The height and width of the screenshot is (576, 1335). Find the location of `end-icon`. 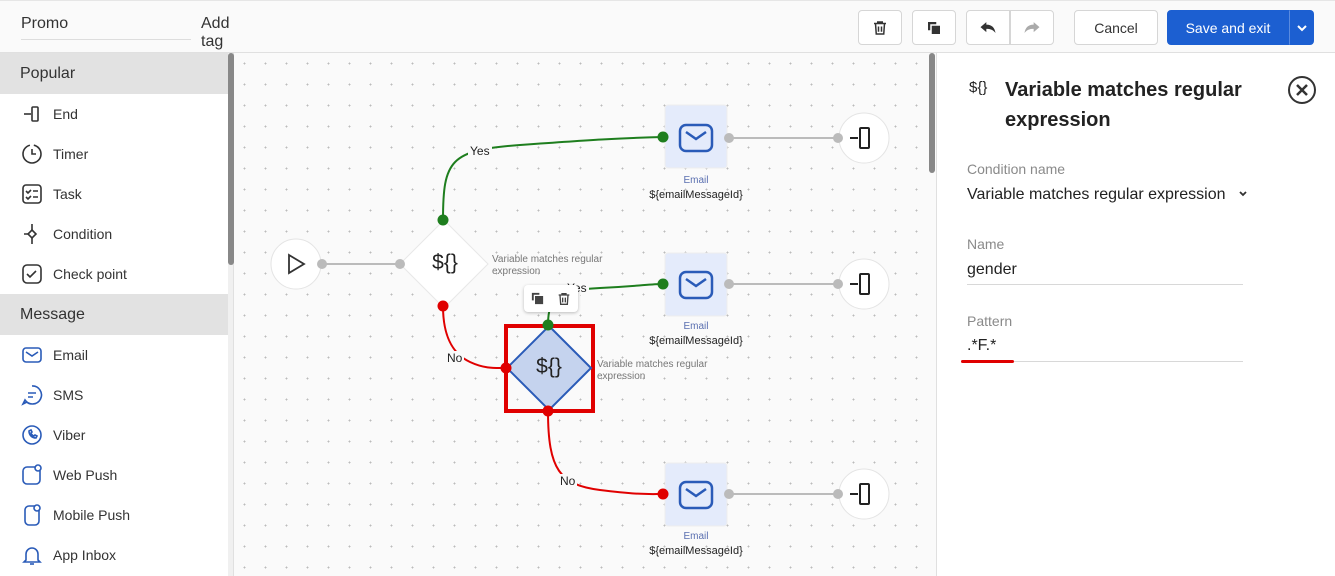

end-icon is located at coordinates (860, 316).